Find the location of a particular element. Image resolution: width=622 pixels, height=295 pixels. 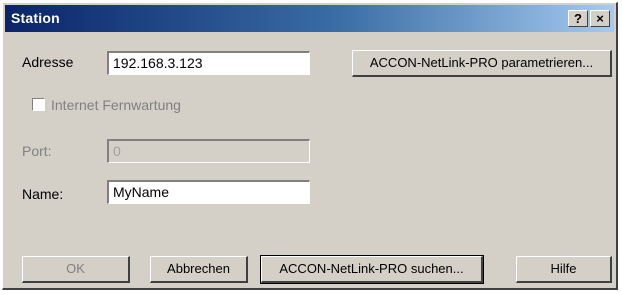

close-icon: × is located at coordinates (600, 18).